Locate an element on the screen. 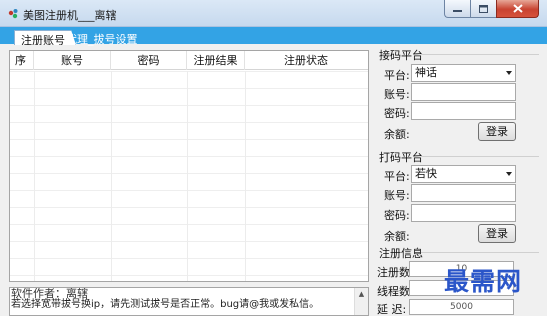  dama-platform-value: 若快 is located at coordinates (426, 173).